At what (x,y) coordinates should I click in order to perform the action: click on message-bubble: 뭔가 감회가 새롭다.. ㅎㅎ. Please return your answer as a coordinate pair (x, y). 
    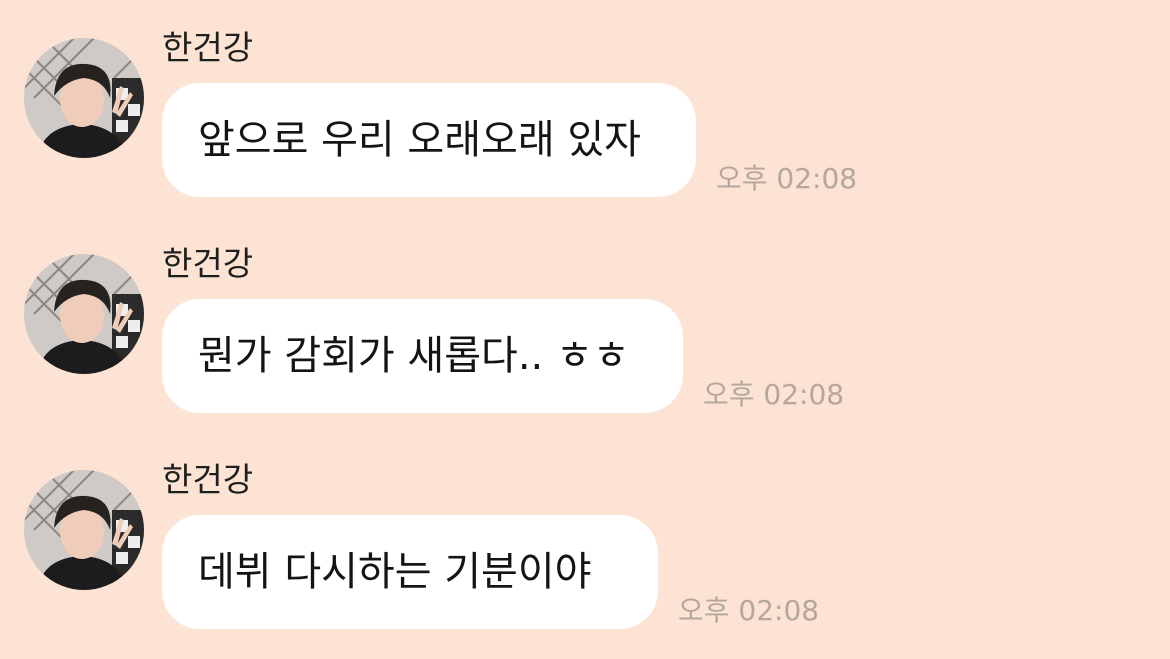
    Looking at the image, I should click on (422, 356).